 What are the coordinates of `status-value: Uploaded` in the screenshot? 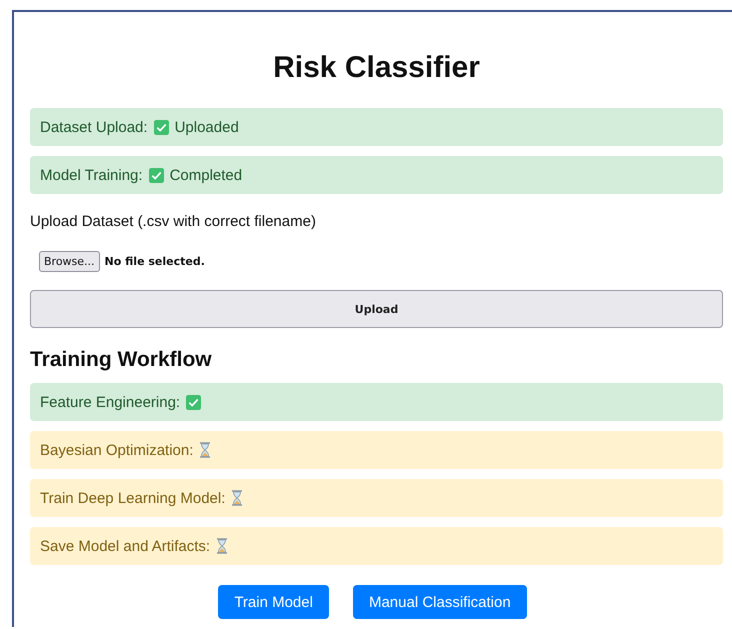 It's located at (206, 127).